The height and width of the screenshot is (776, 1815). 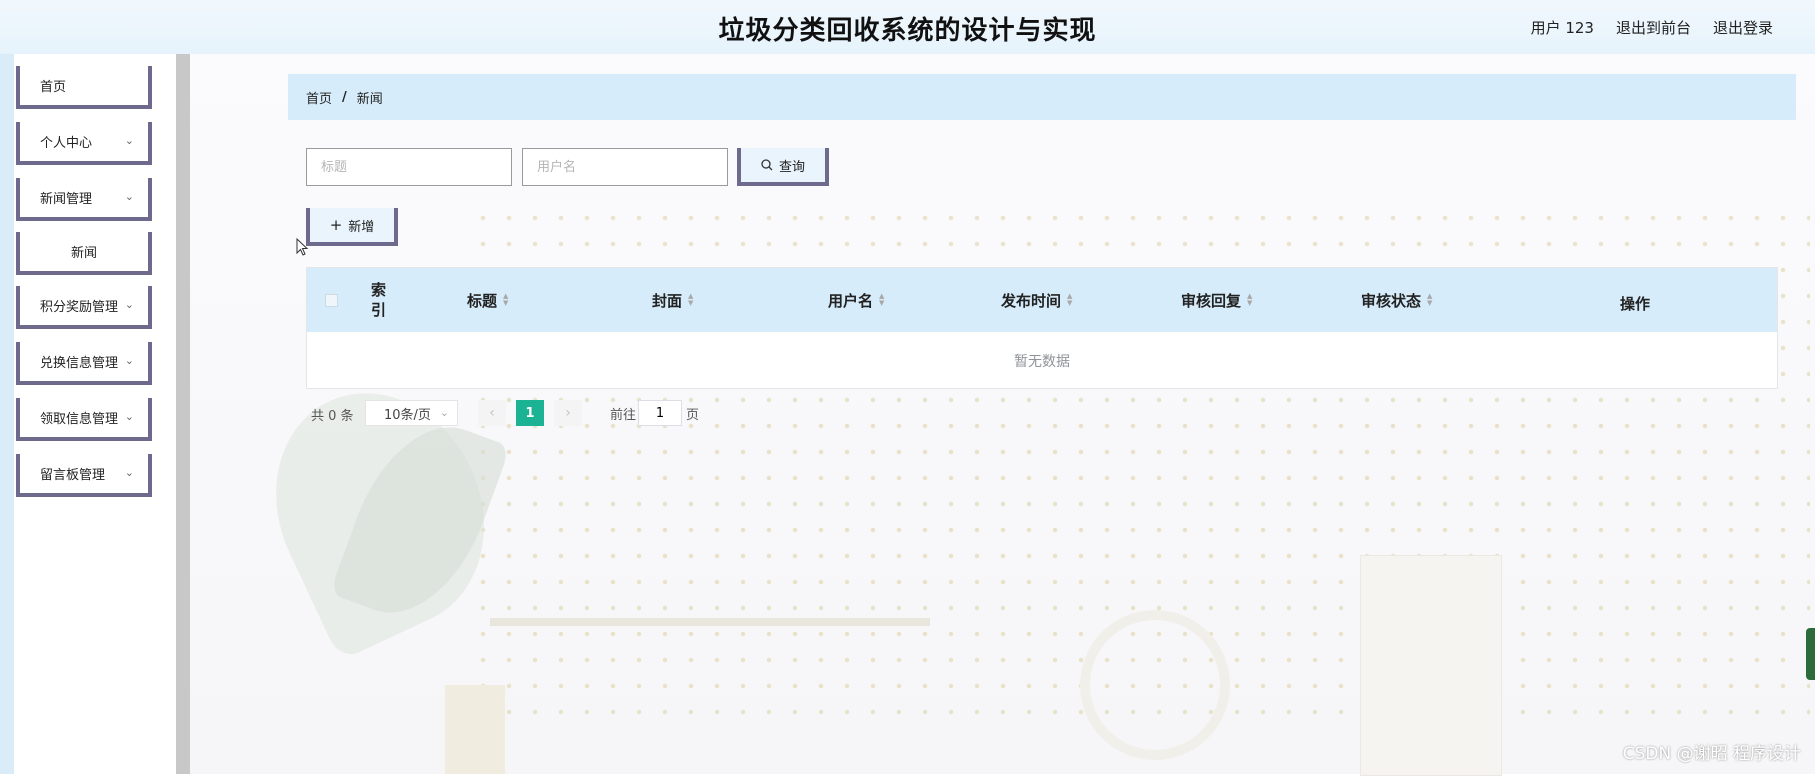 What do you see at coordinates (409, 167) in the screenshot?
I see `title-search-input` at bounding box center [409, 167].